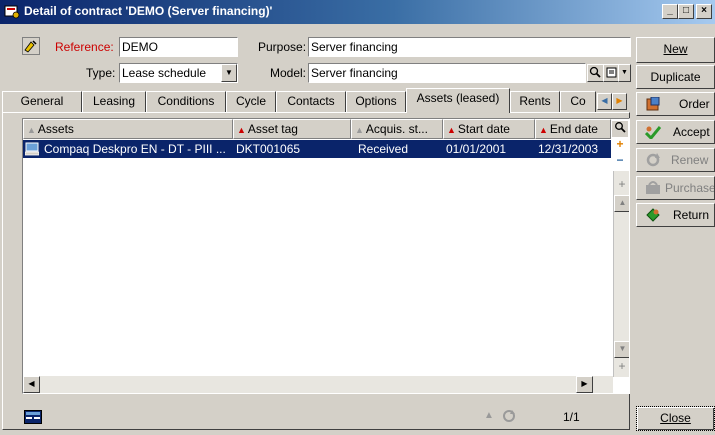 The width and height of the screenshot is (715, 435). Describe the element at coordinates (653, 160) in the screenshot. I see `renew-icon` at that location.